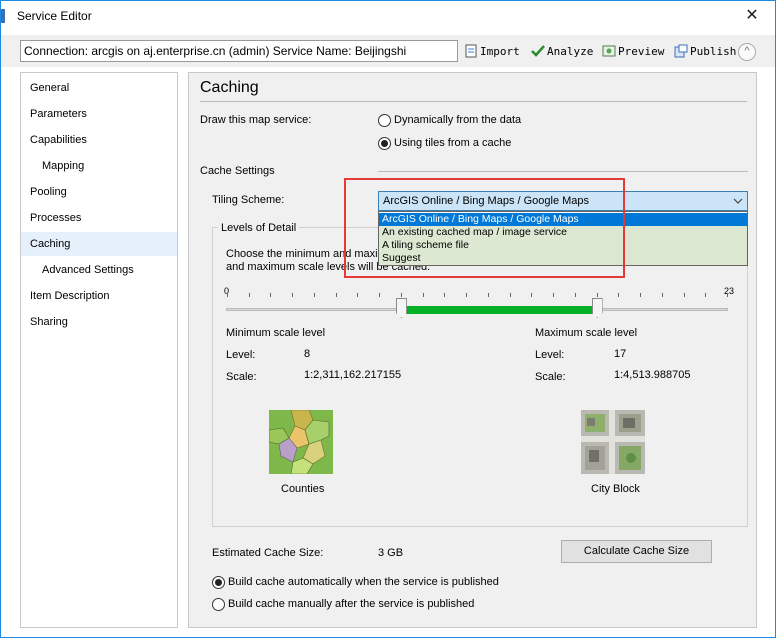  Describe the element at coordinates (538, 51) in the screenshot. I see `checkmark-icon` at that location.